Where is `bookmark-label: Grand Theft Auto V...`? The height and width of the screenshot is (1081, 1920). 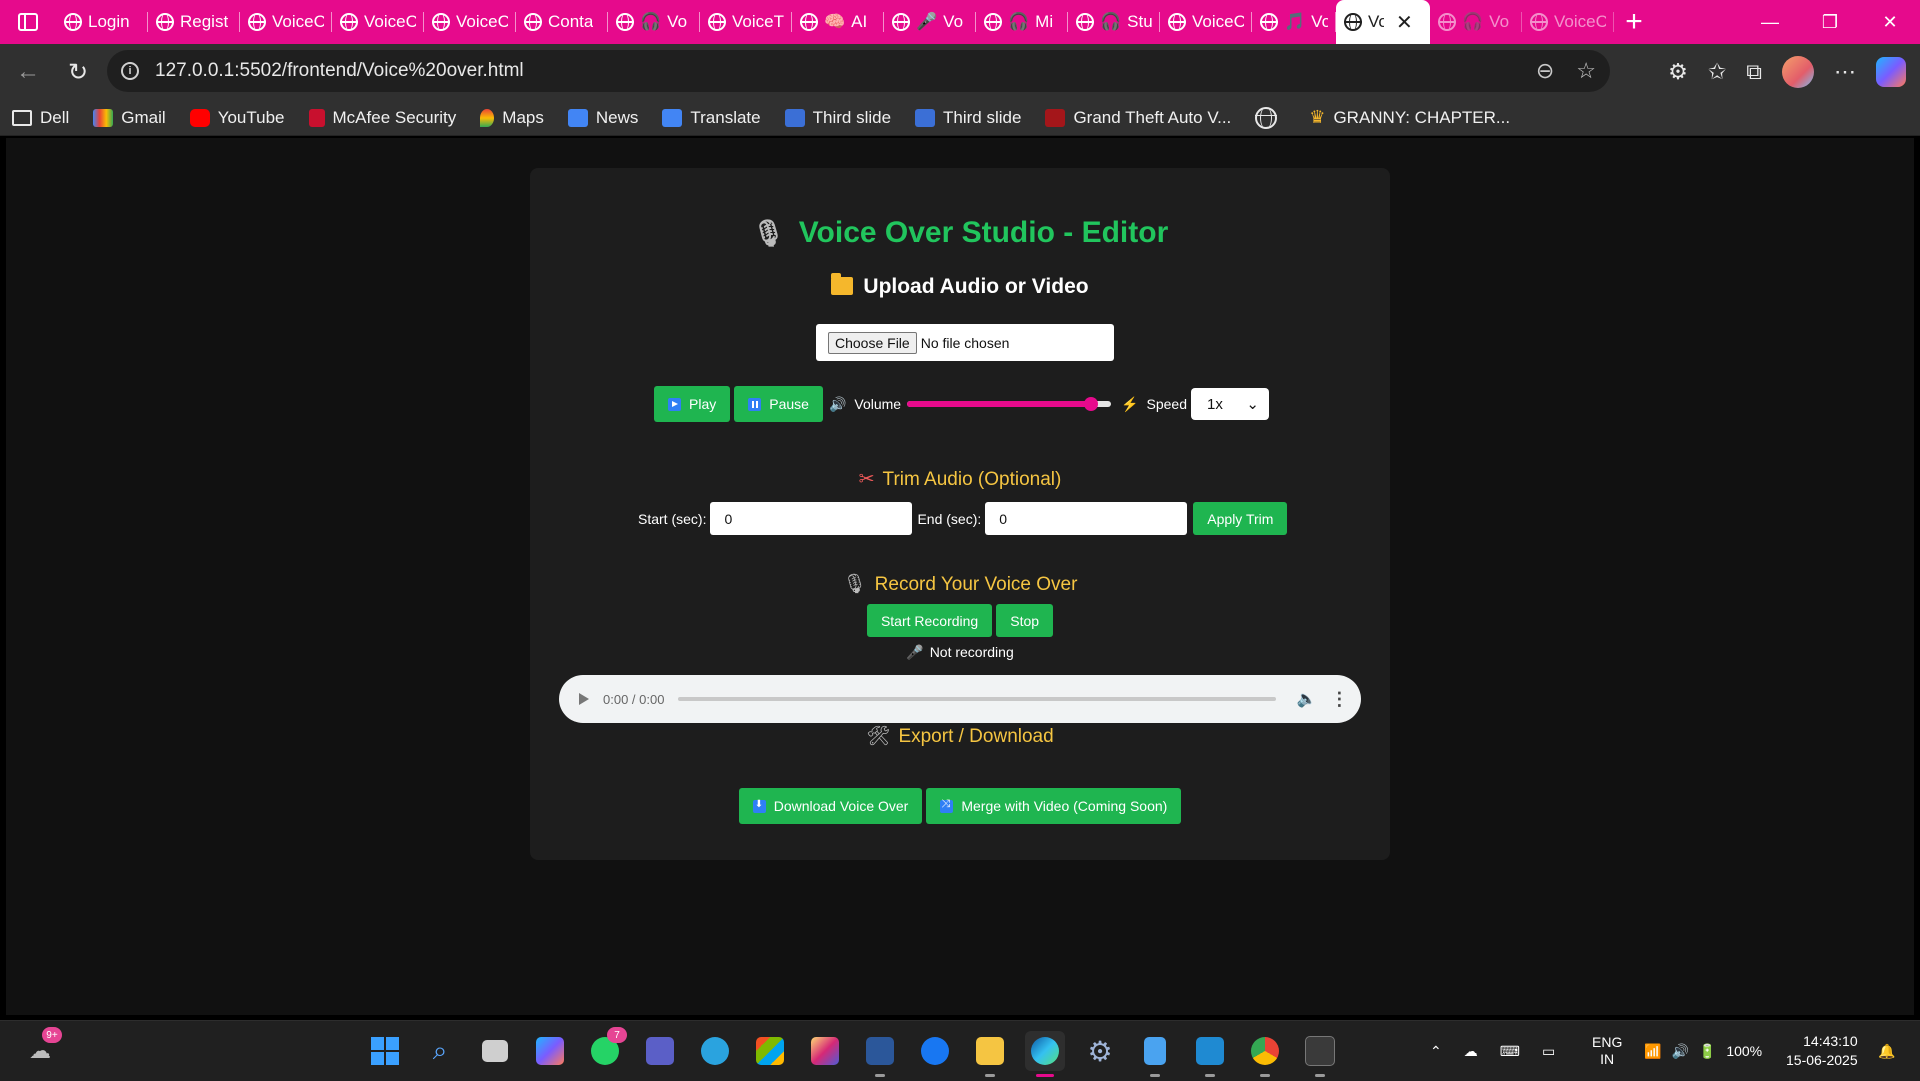
bookmark-label: Grand Theft Auto V... is located at coordinates (1152, 117).